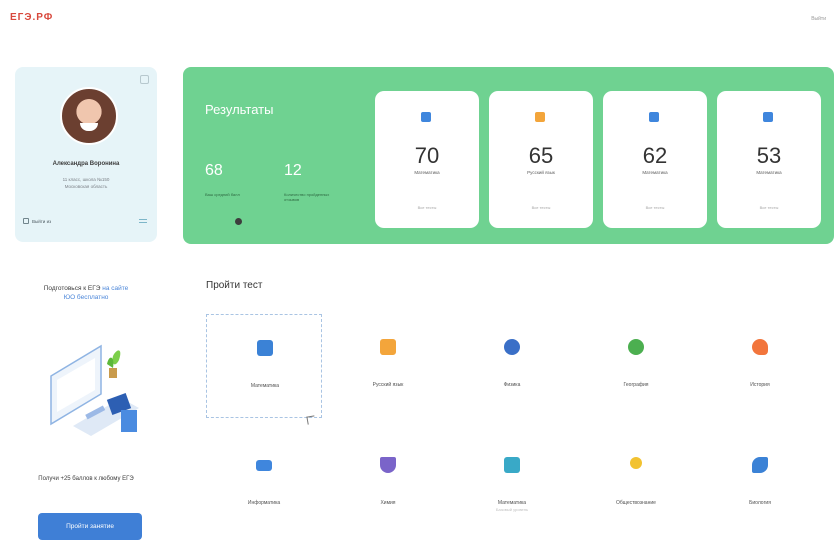 This screenshot has width=836, height=548. I want to click on score-card: 70 Математика Все тесты, so click(427, 159).